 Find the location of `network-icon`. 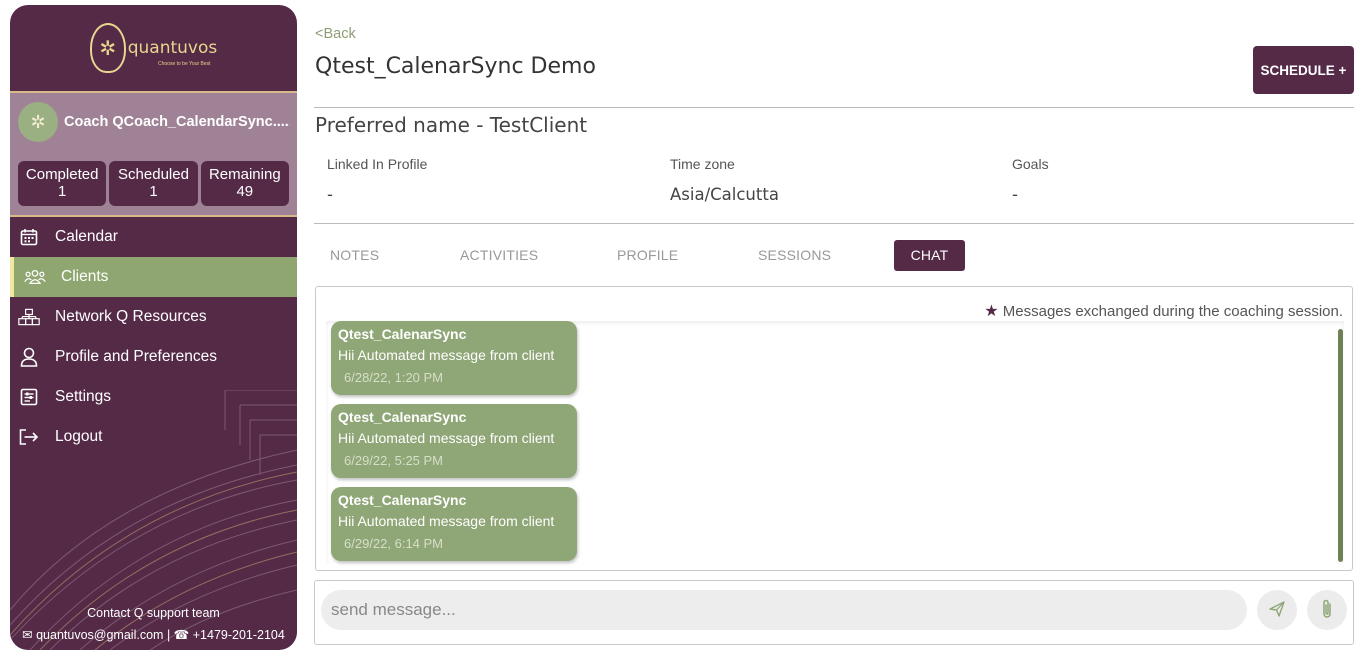

network-icon is located at coordinates (29, 317).